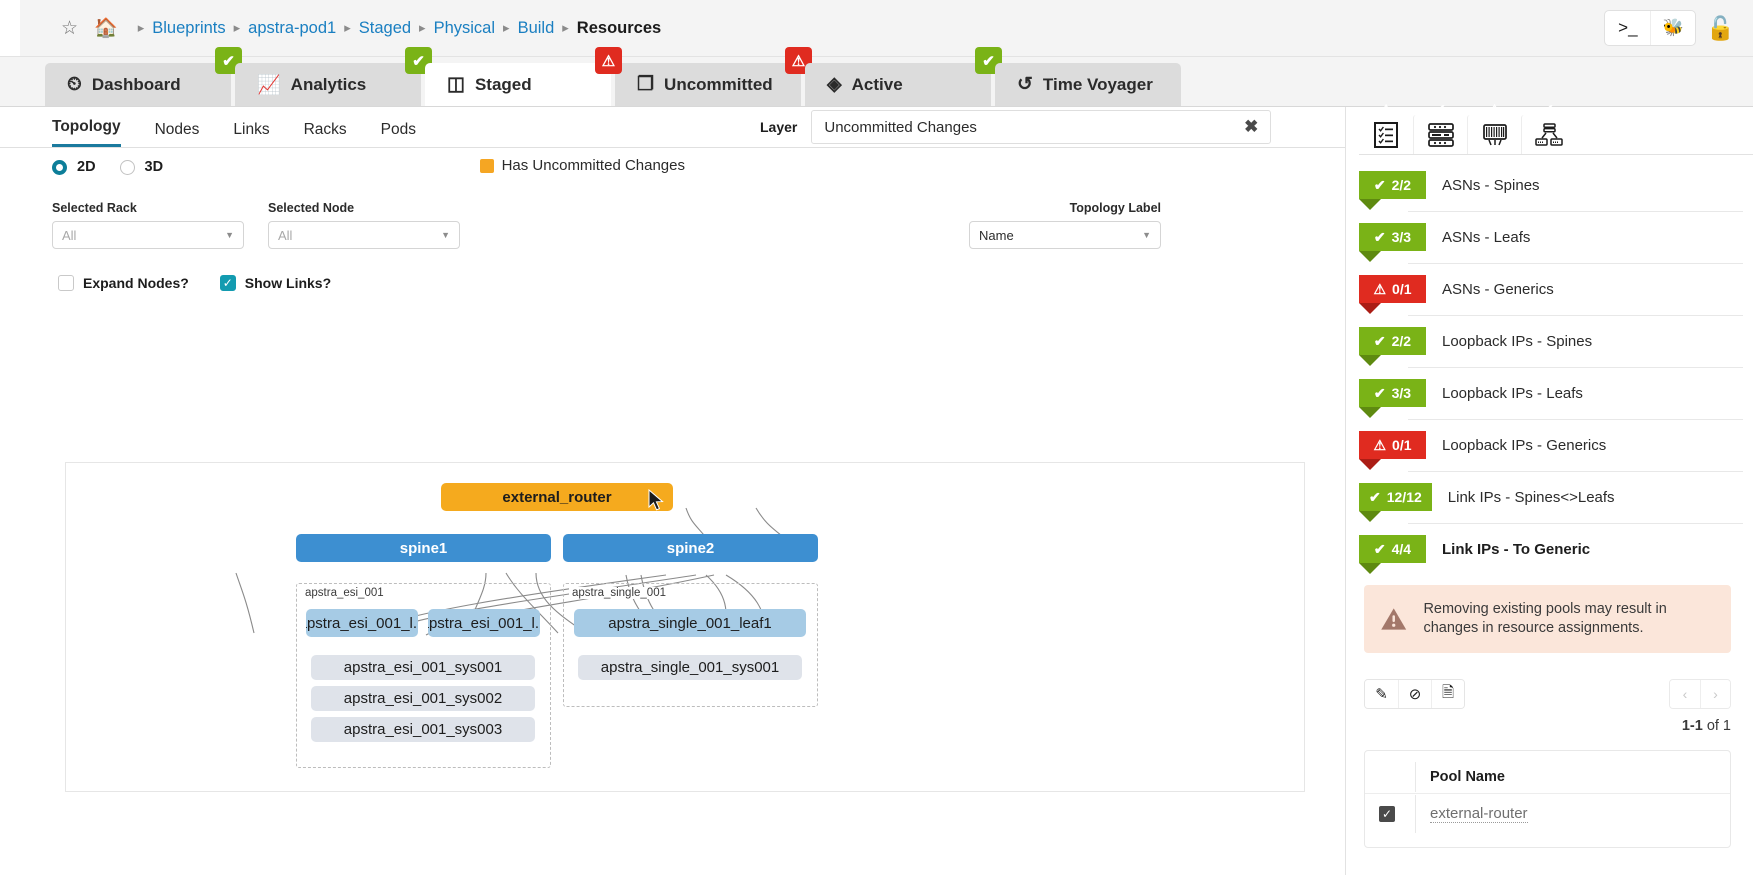  What do you see at coordinates (1549, 393) in the screenshot?
I see `resource-item-loopback-ips-leafs: ✔ 3/3 Loopback IPs - Leafs` at bounding box center [1549, 393].